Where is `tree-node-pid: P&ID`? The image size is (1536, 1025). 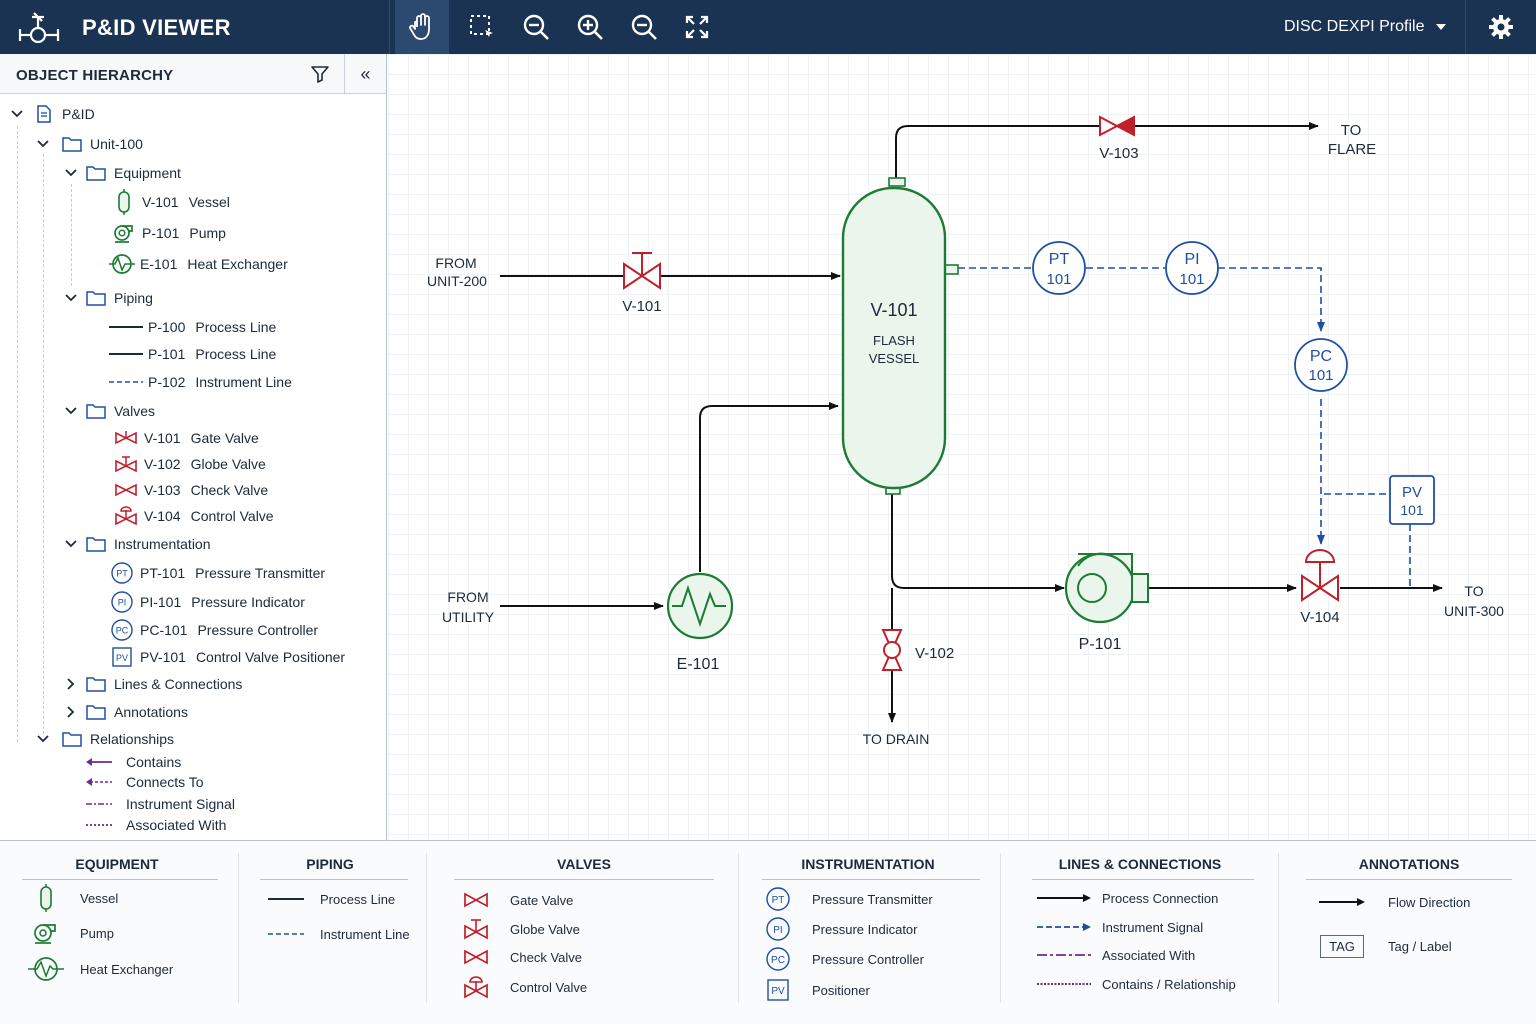
tree-node-pid: P&ID is located at coordinates (62, 114).